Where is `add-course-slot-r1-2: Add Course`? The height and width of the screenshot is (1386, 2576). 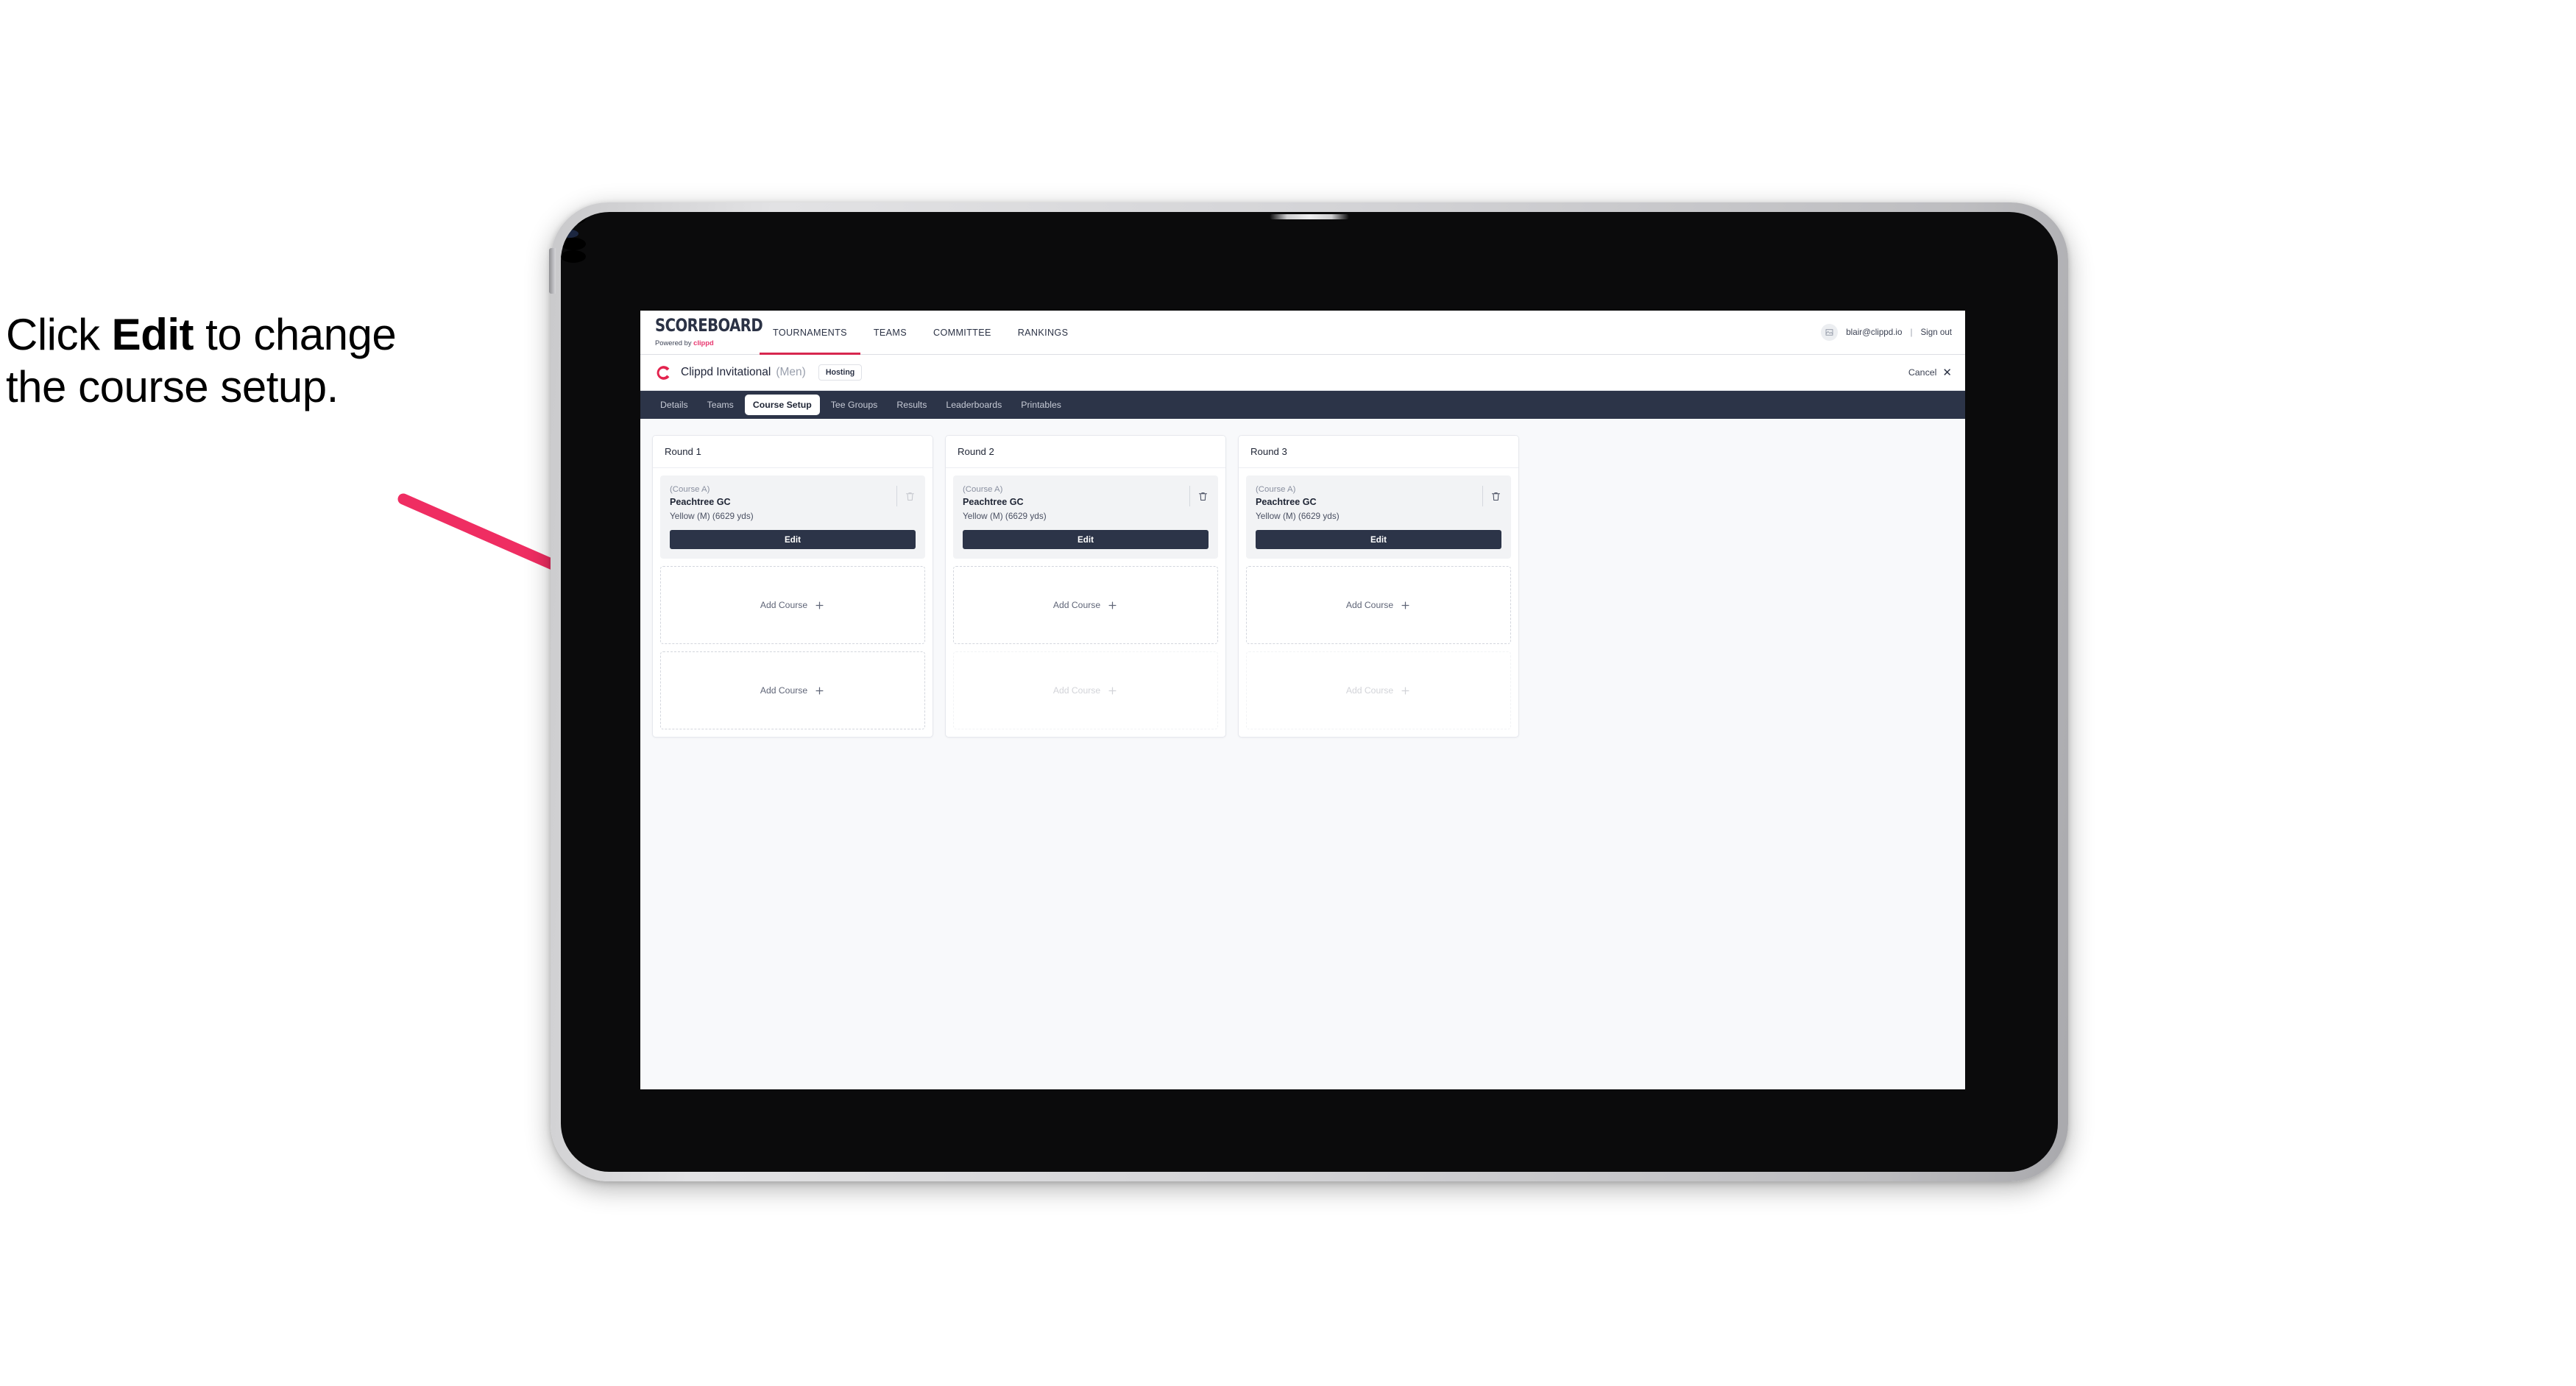 add-course-slot-r1-2: Add Course is located at coordinates (792, 690).